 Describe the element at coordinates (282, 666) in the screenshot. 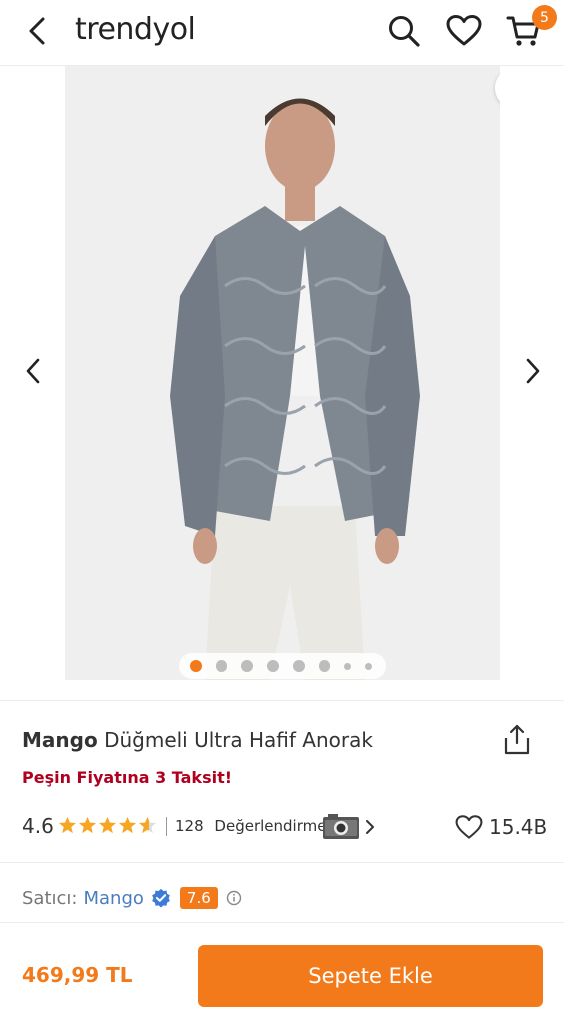

I see `image-pager` at that location.